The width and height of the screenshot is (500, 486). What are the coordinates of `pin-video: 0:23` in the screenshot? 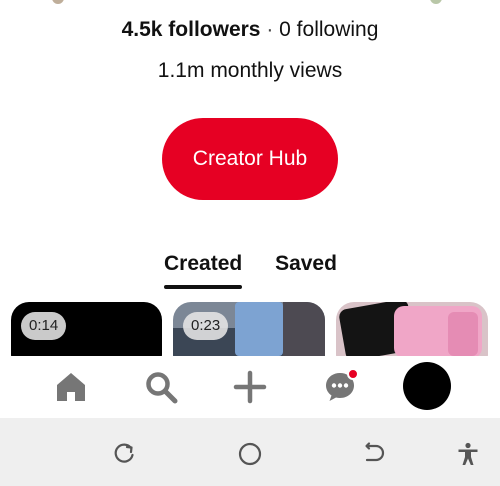 It's located at (249, 329).